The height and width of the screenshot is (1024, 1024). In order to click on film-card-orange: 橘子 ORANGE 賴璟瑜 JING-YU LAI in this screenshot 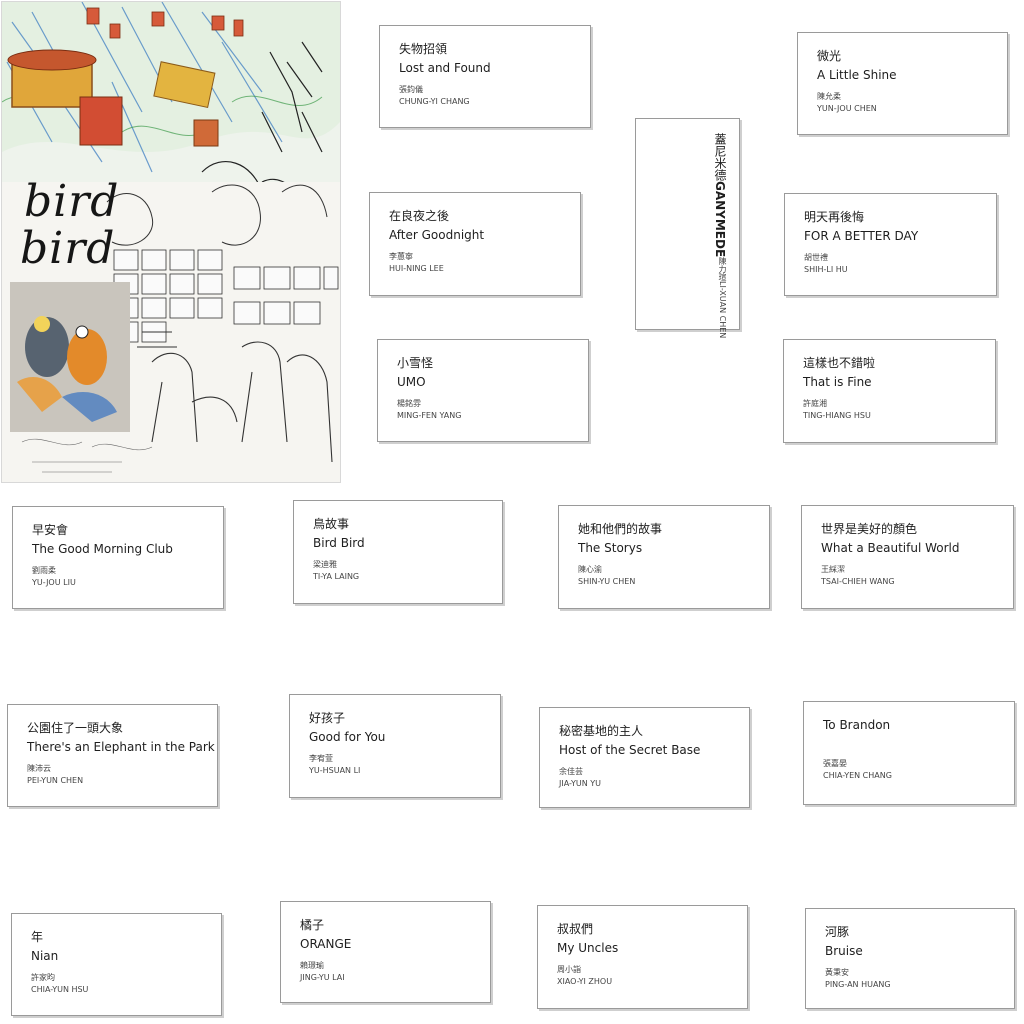, I will do `click(385, 952)`.